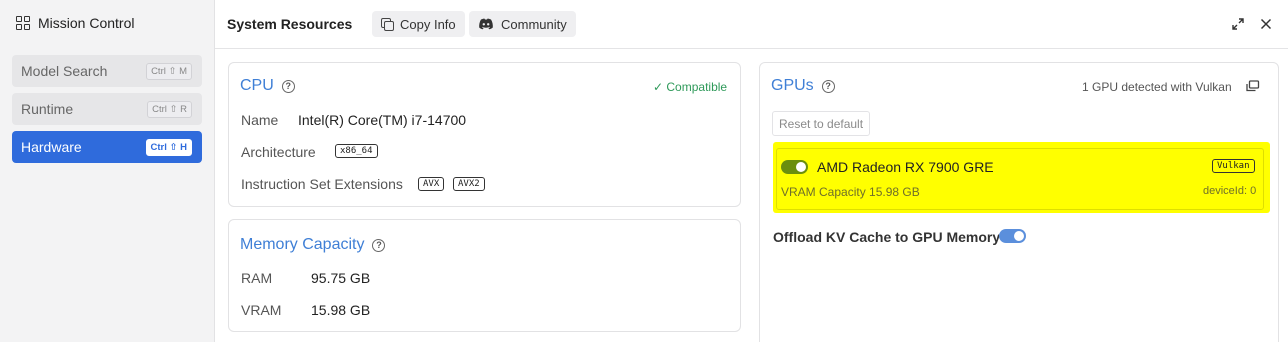 Image resolution: width=1288 pixels, height=342 pixels. Describe the element at coordinates (64, 71) in the screenshot. I see `sidebar-item-label: Model Search` at that location.